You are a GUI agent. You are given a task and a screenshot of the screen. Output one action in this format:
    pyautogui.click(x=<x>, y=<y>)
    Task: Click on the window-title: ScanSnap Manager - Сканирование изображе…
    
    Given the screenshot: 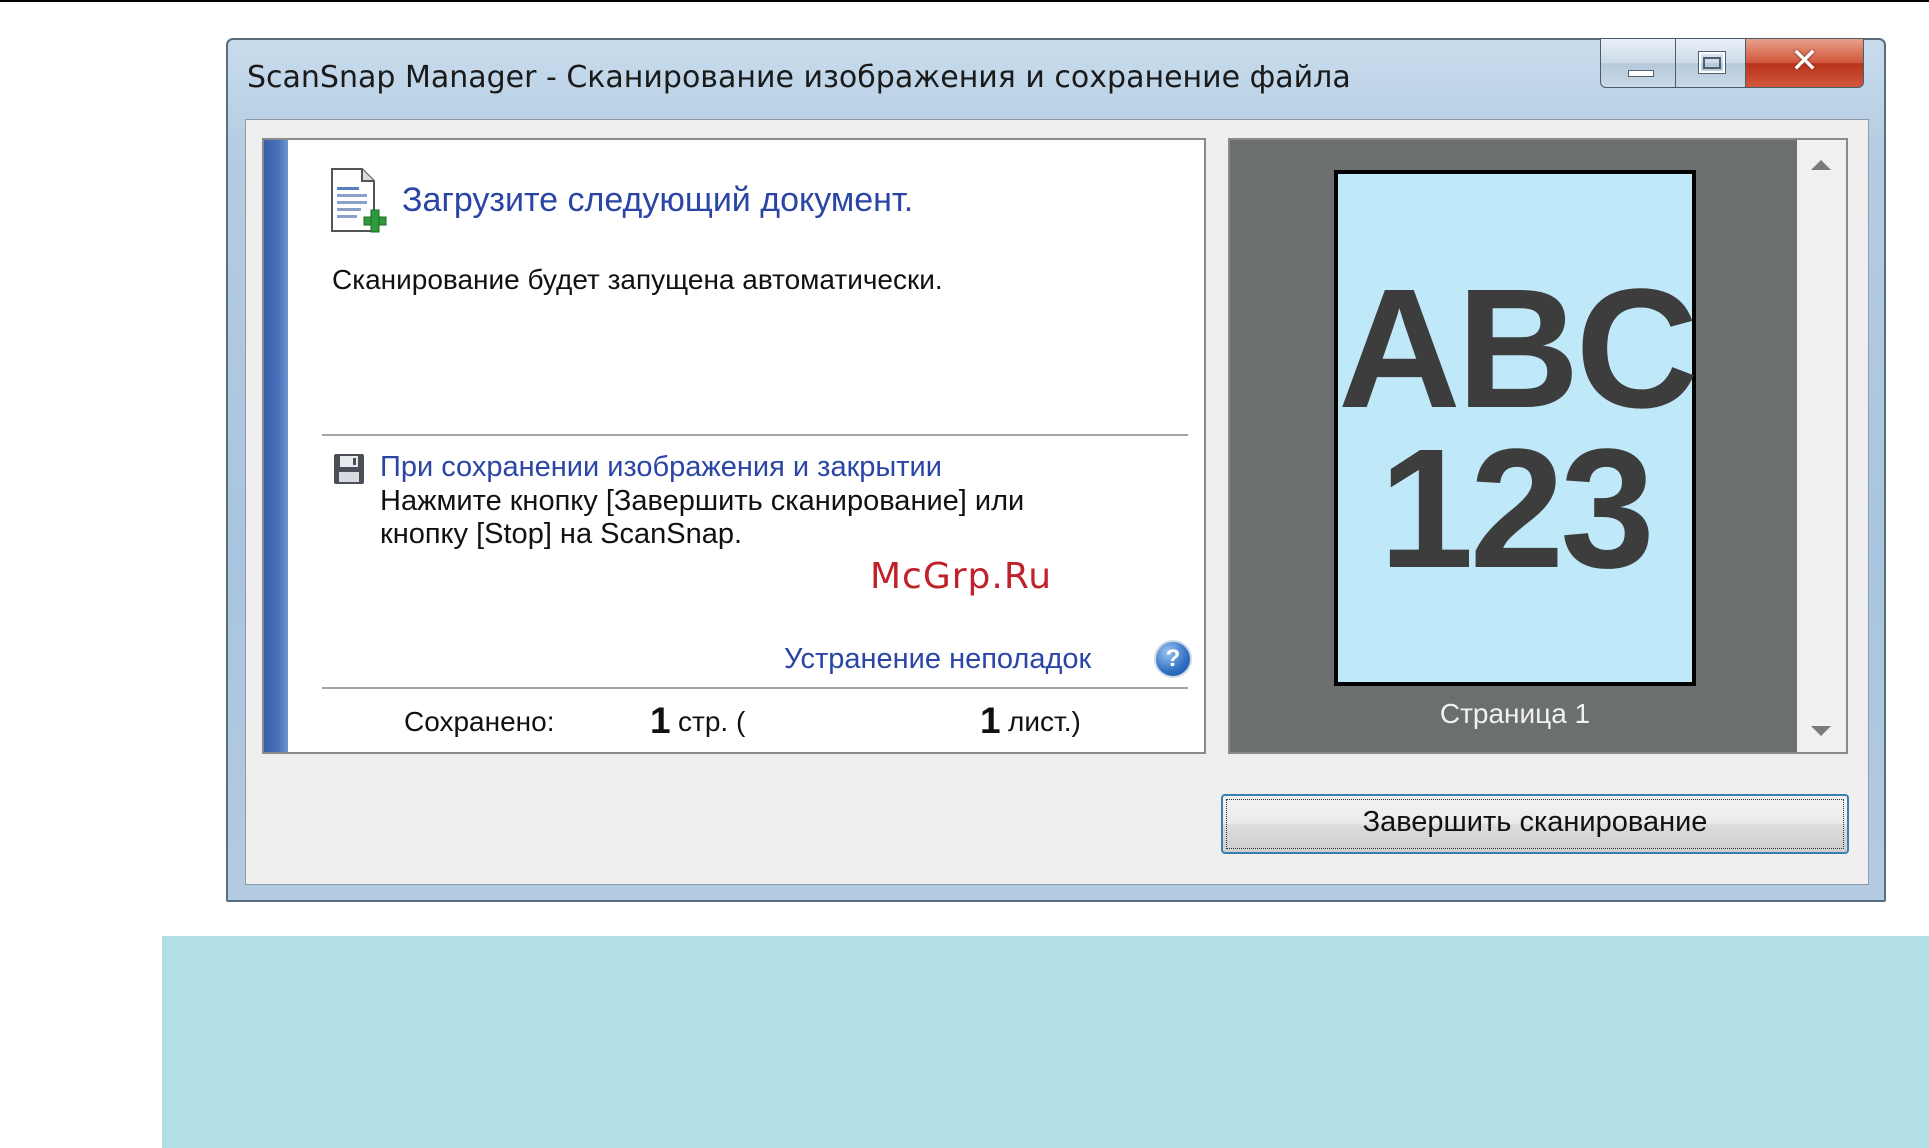 What is the action you would take?
    pyautogui.click(x=799, y=77)
    